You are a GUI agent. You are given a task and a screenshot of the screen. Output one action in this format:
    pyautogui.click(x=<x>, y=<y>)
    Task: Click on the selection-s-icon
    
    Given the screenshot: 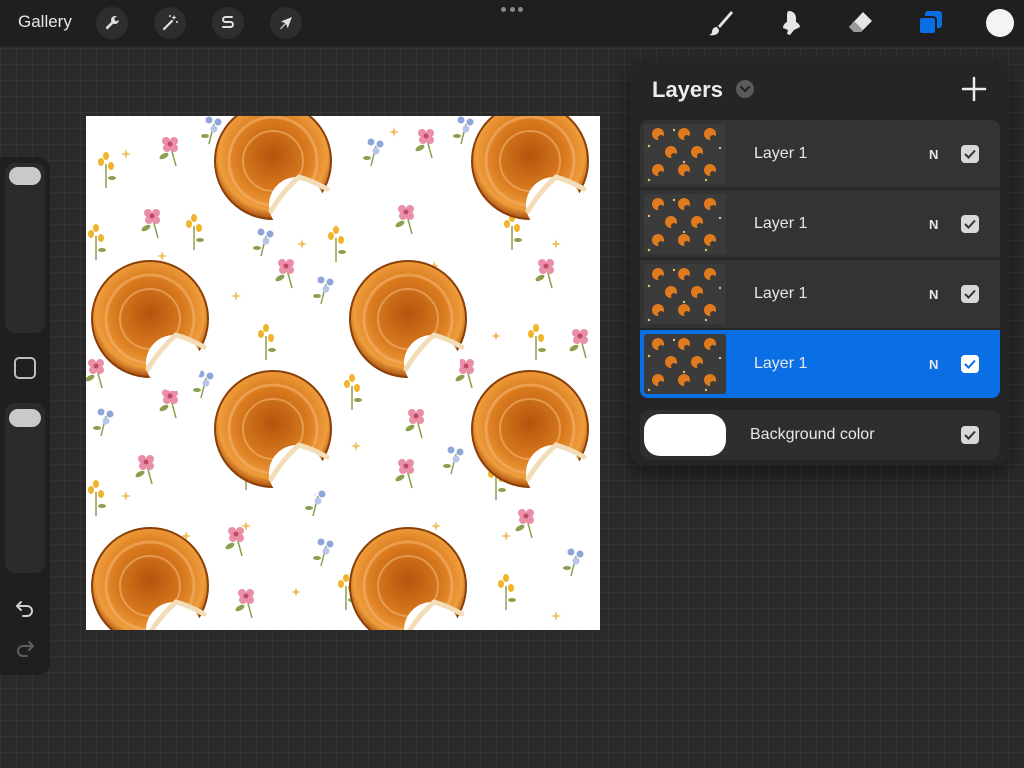 What is the action you would take?
    pyautogui.click(x=228, y=22)
    